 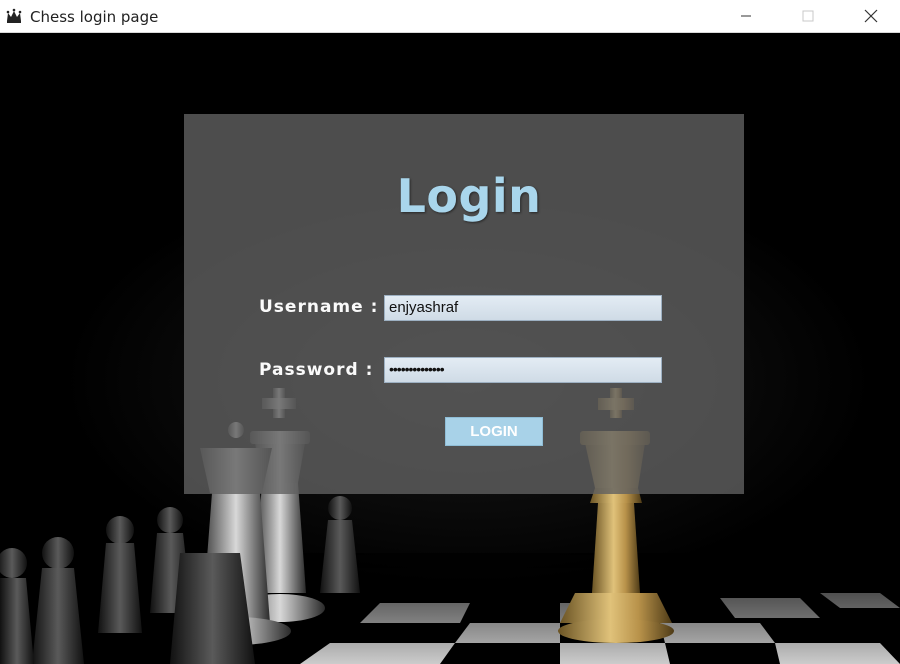 I want to click on password-input: ••••••••••••••, so click(x=523, y=370).